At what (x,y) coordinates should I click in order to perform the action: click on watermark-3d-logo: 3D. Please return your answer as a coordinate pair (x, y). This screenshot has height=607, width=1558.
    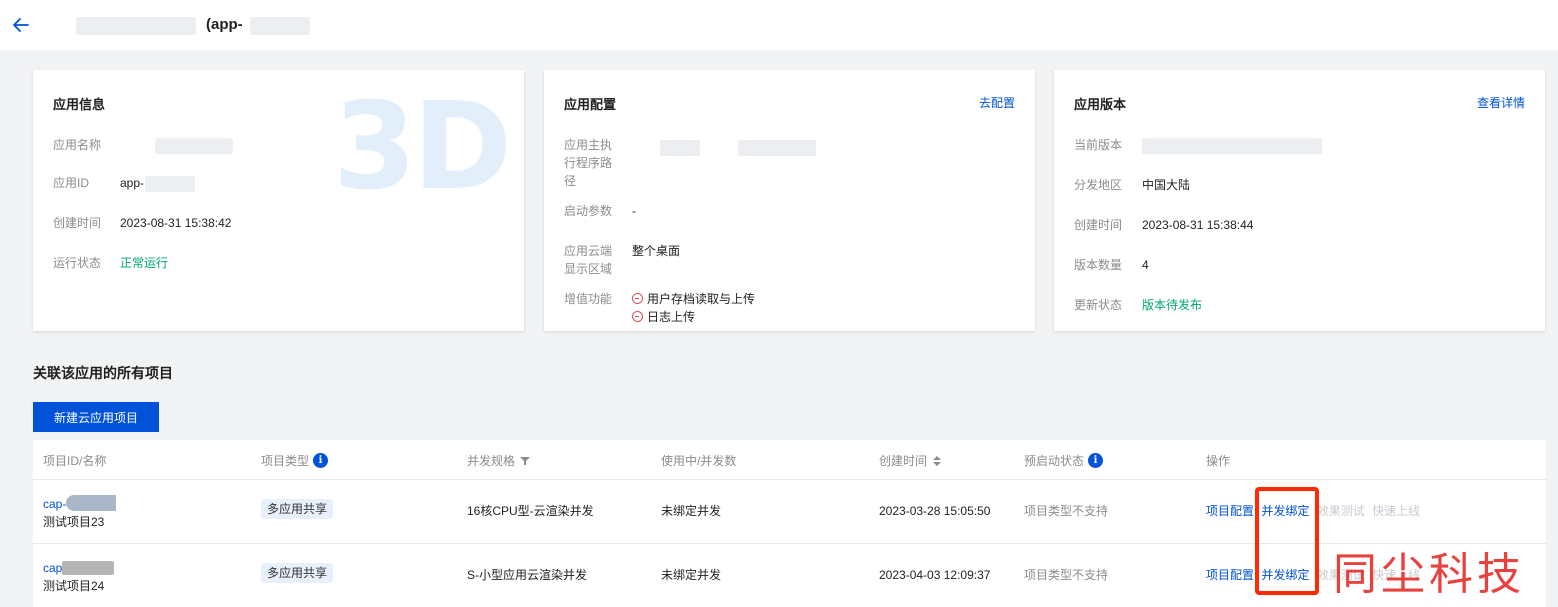
    Looking at the image, I should click on (422, 147).